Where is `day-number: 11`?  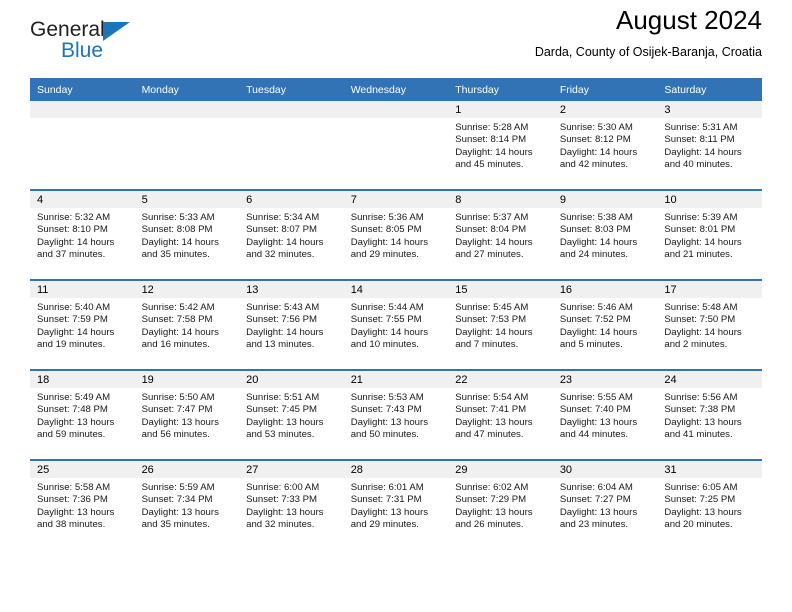
day-number: 11 is located at coordinates (82, 289).